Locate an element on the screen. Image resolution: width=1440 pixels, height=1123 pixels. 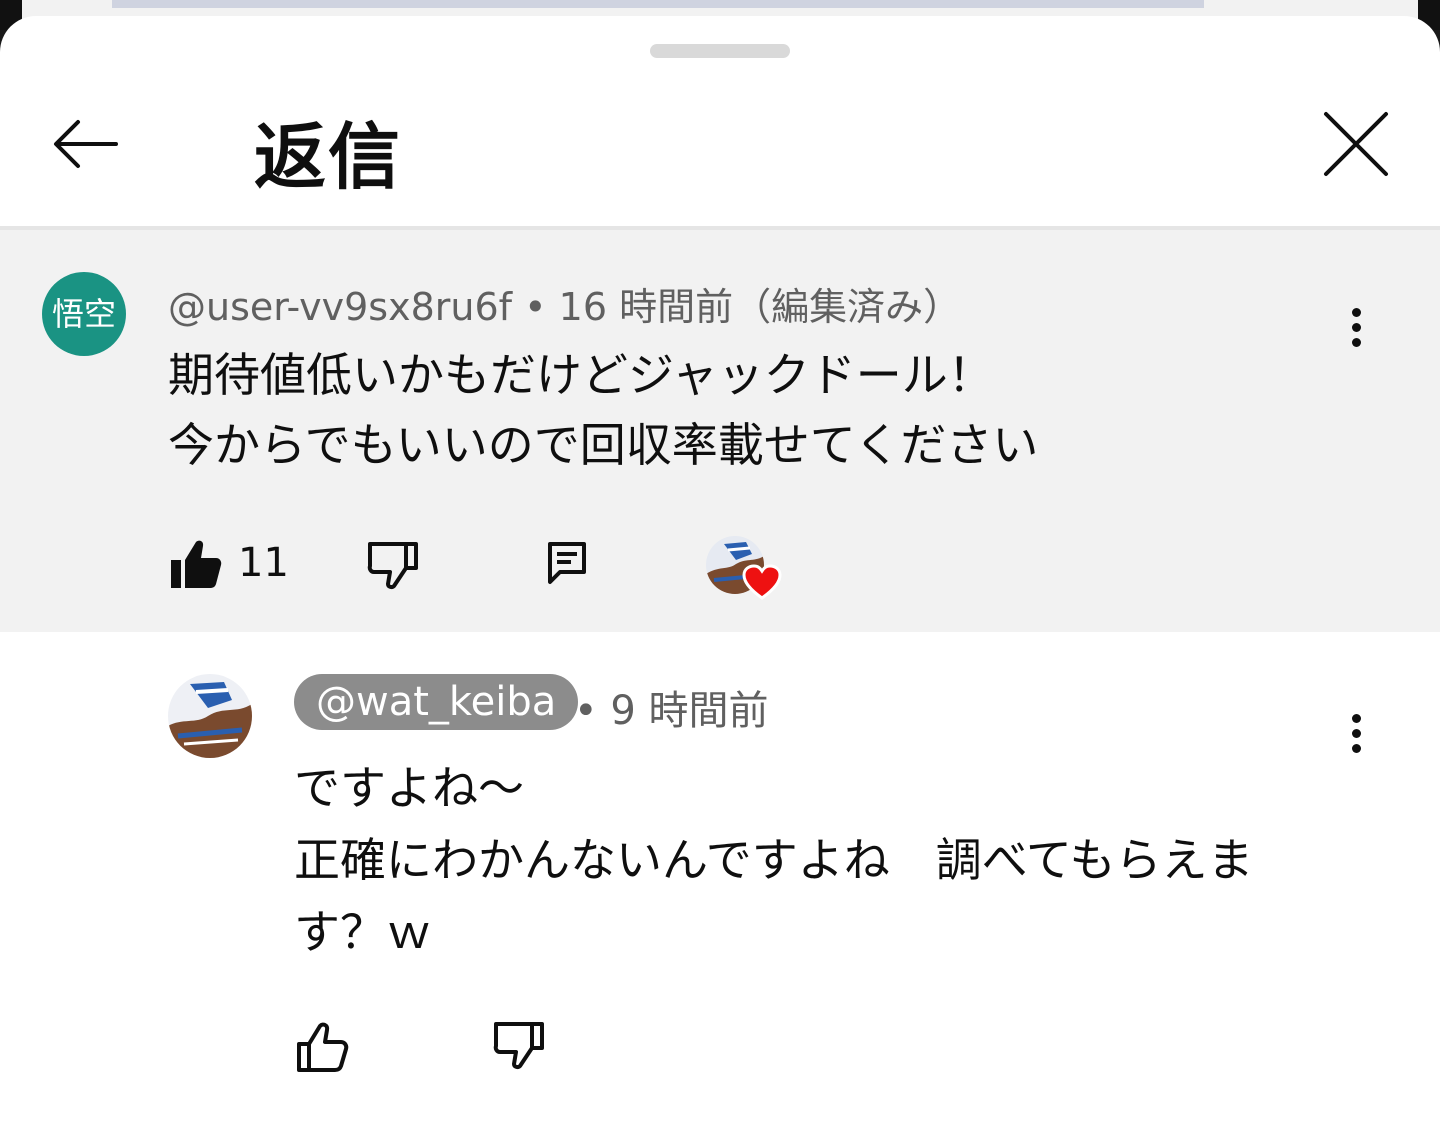
comment-meta: @user-vv9sx8ru6f • 16 時間前（編集済み） is located at coordinates (564, 303).